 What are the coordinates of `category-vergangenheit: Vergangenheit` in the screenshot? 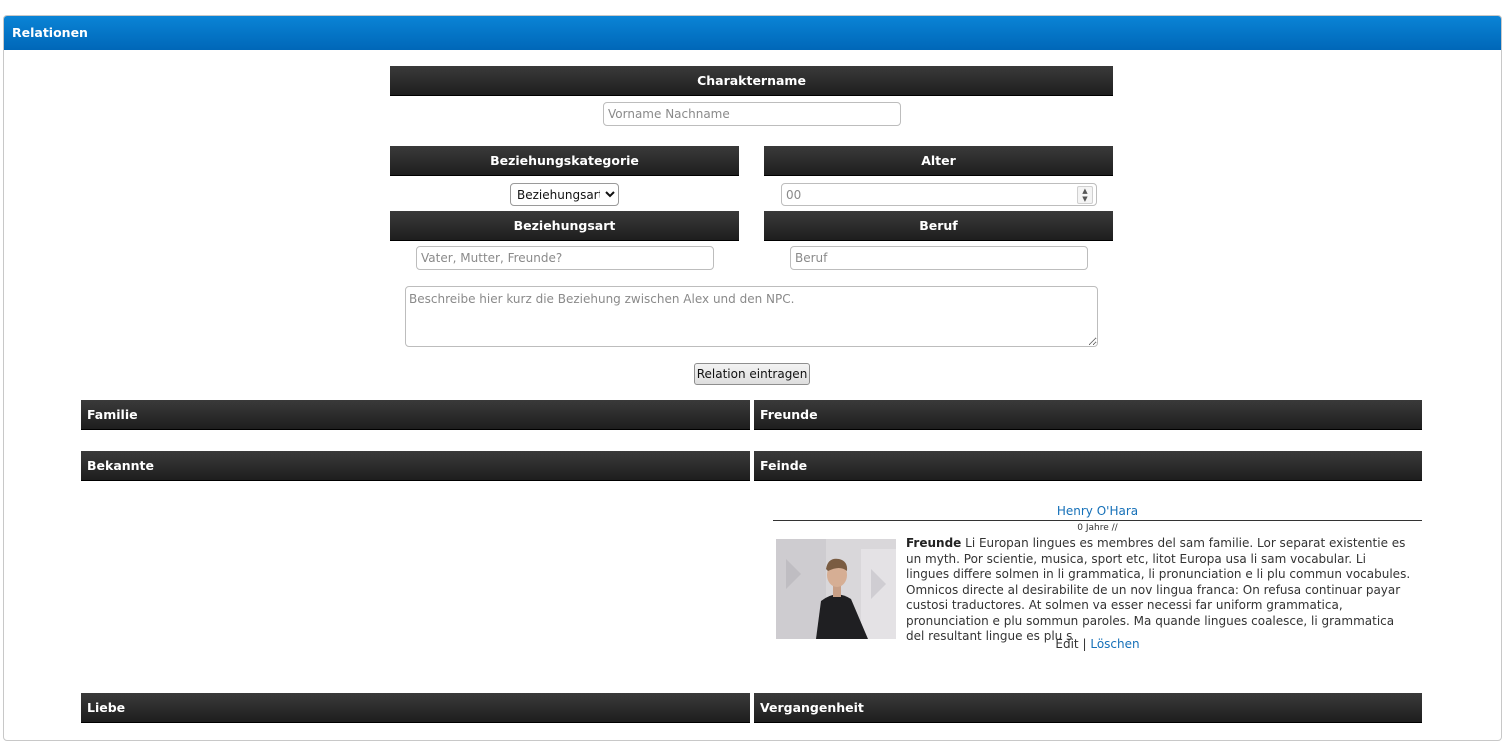 It's located at (1088, 708).